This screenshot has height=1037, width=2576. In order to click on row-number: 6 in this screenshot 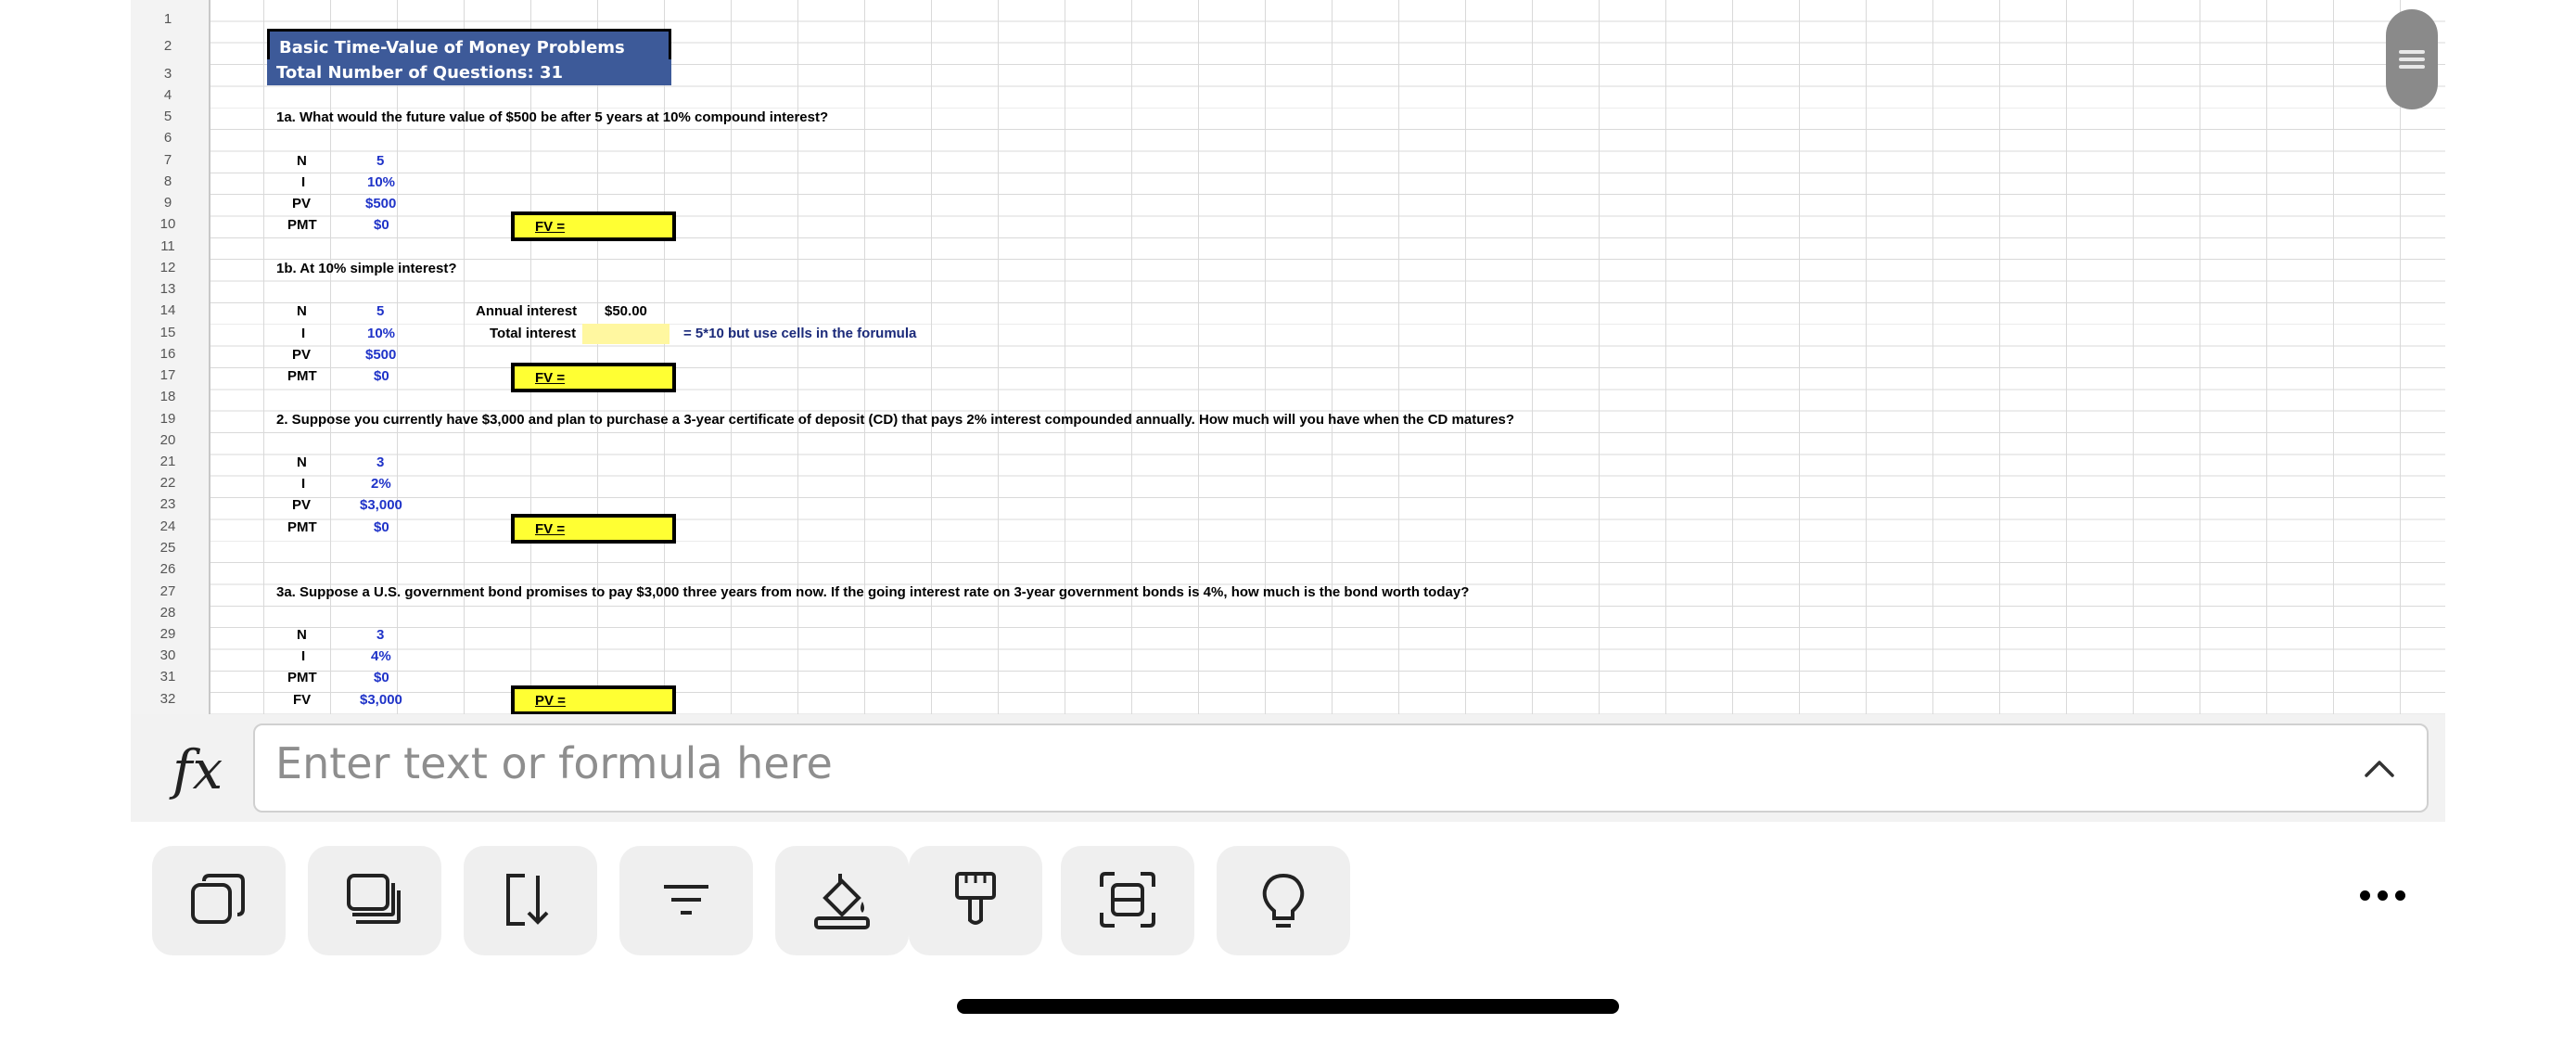, I will do `click(168, 138)`.